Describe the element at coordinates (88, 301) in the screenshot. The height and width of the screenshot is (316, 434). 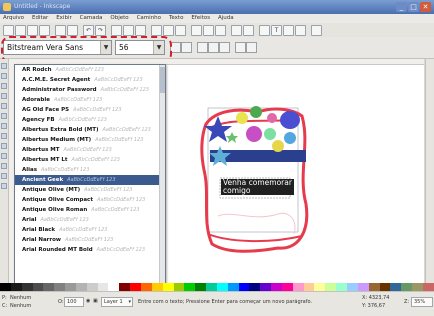
I see `visibility-toggle-icon: ◉` at that location.